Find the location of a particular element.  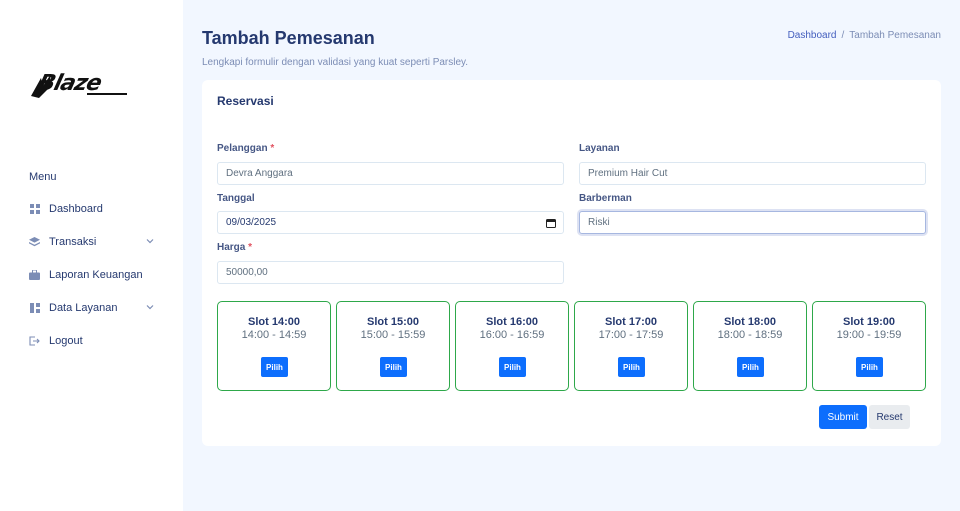

pelanggan-input: Devra Anggara is located at coordinates (390, 173).